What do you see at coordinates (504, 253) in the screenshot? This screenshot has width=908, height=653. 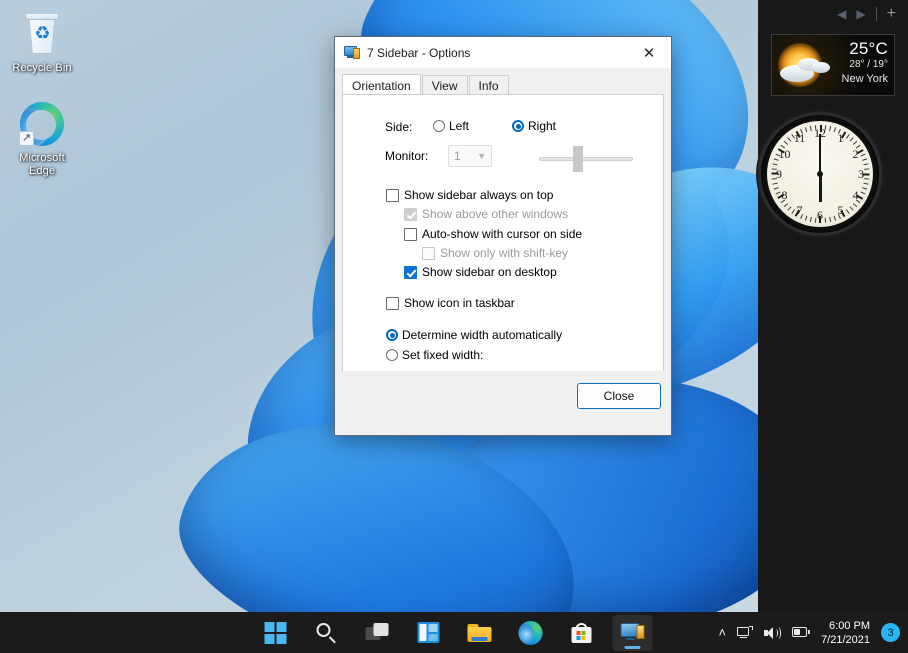 I see `checkbox-label: Show only with shift-key` at bounding box center [504, 253].